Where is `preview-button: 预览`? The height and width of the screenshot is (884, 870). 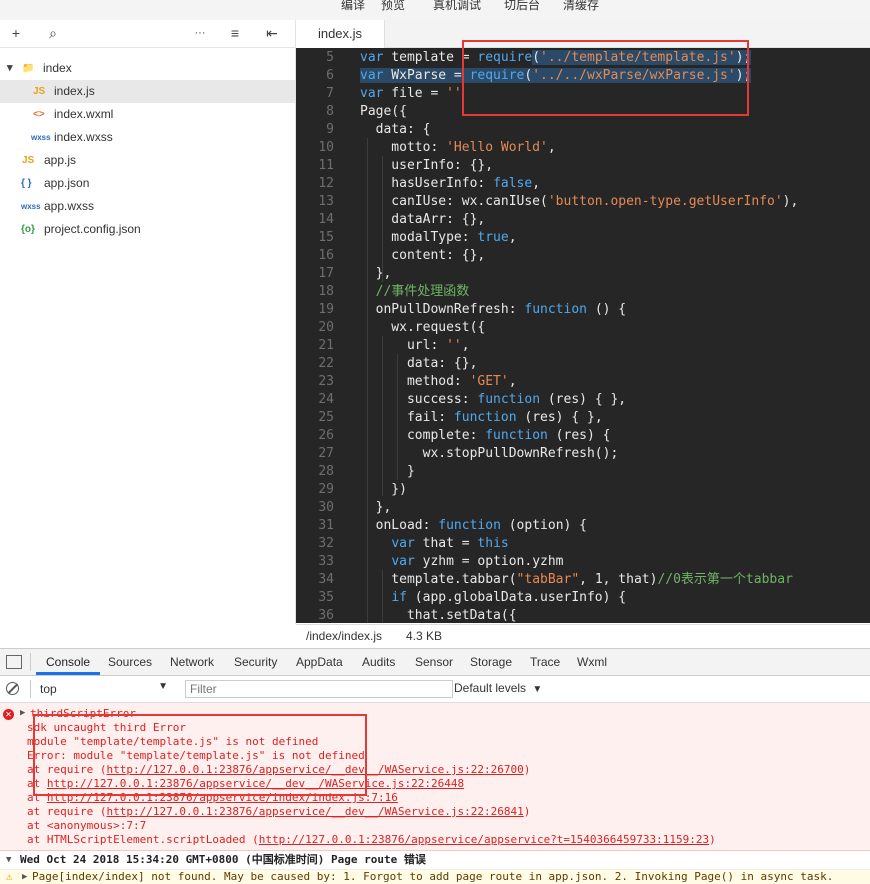
preview-button: 预览 is located at coordinates (393, 6).